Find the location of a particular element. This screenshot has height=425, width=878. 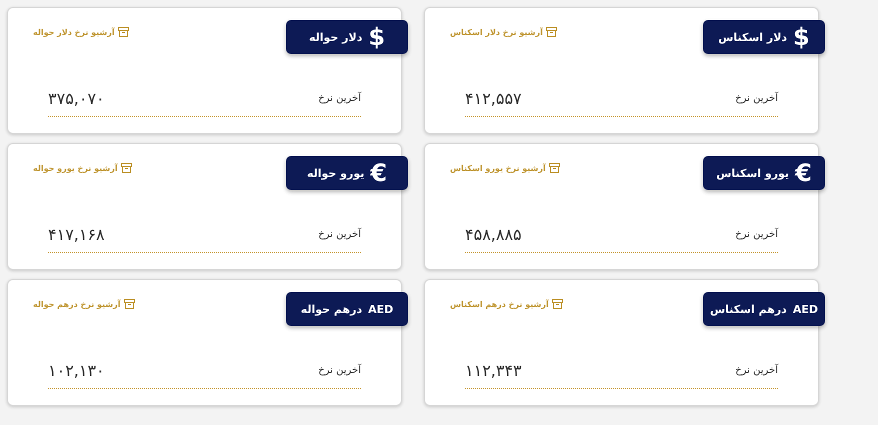

currency-title: یورو اسکناس is located at coordinates (753, 173).